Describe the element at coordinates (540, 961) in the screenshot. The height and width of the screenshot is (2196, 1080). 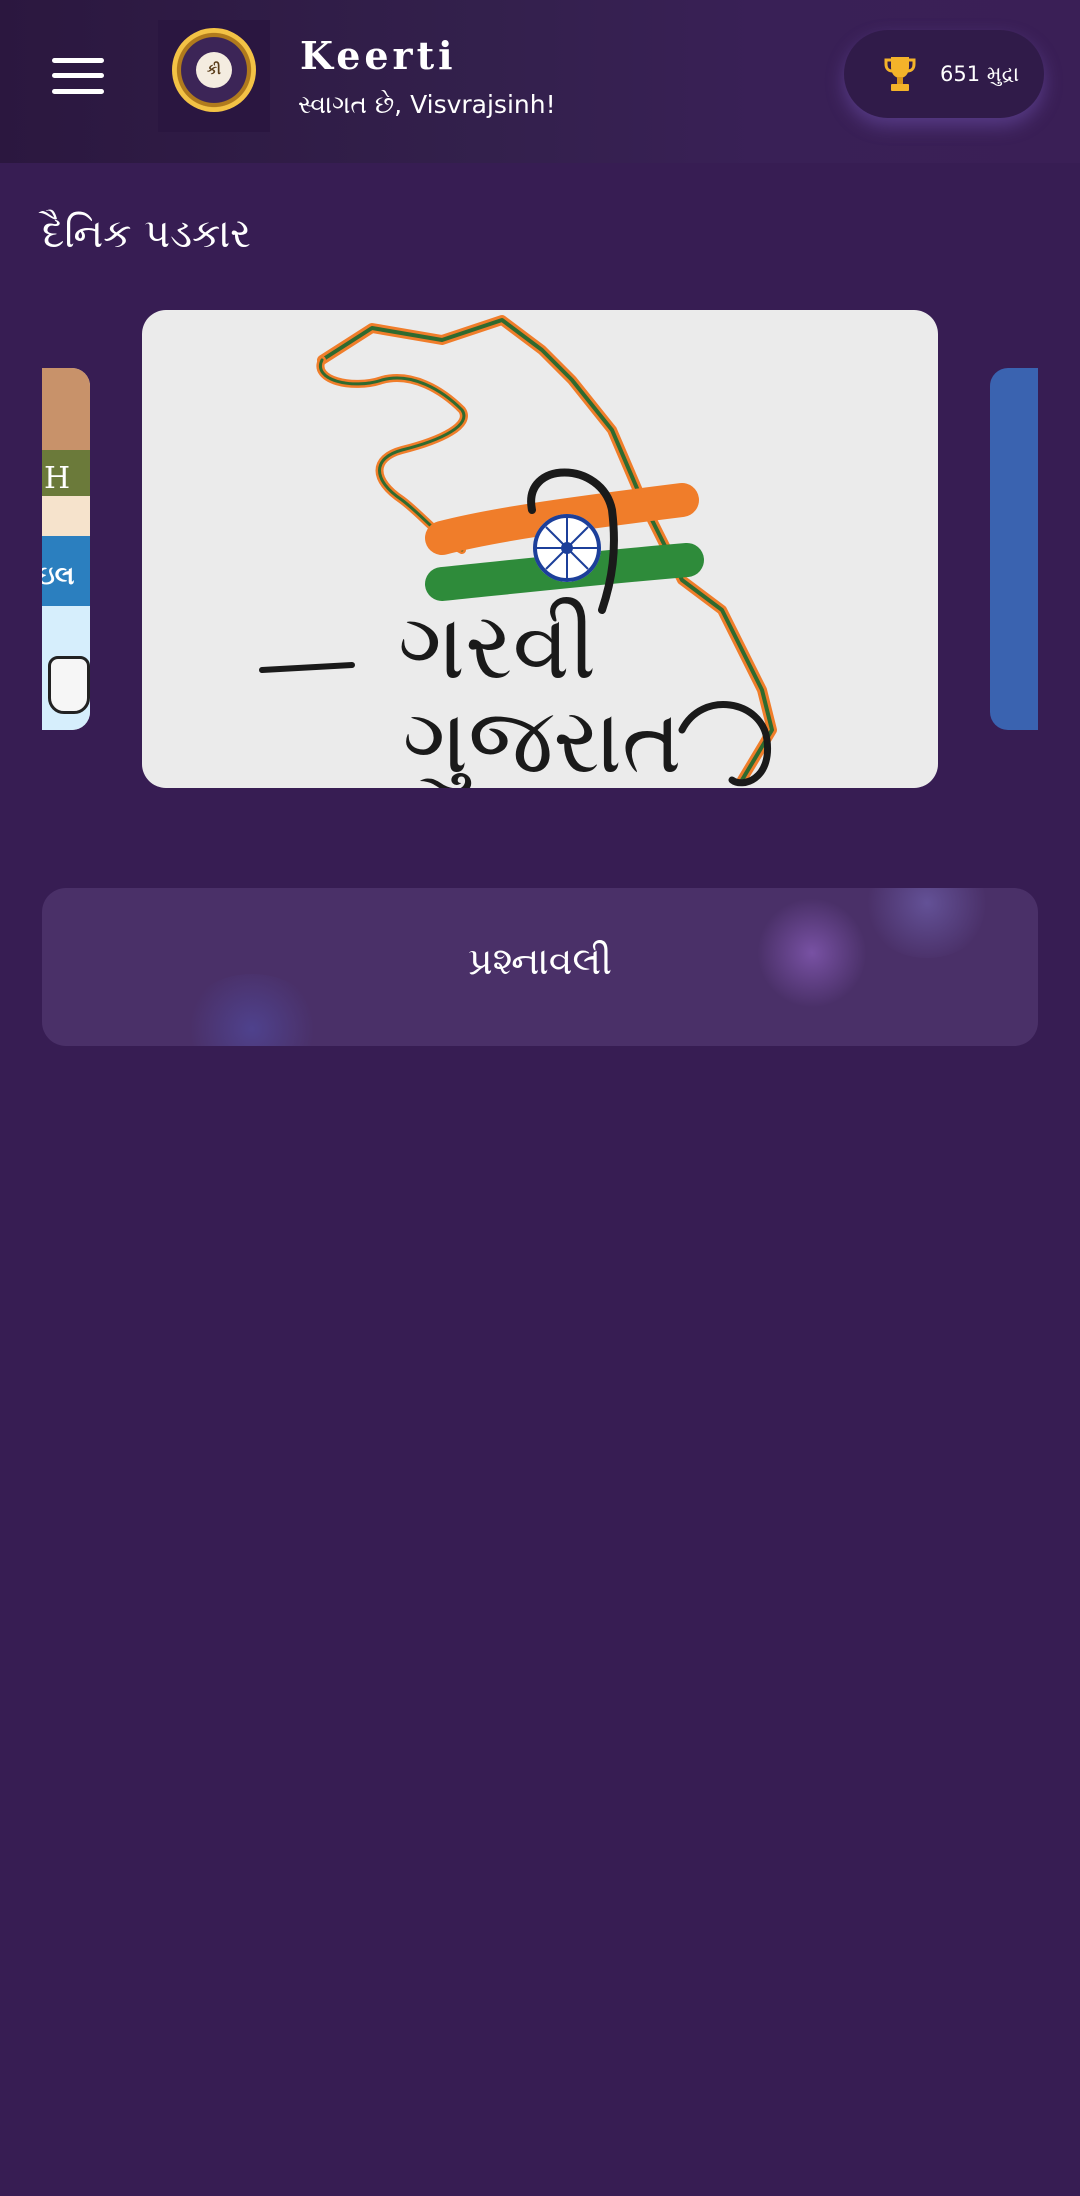
I see `quiz-label: પ્રશ્નાવલી` at that location.